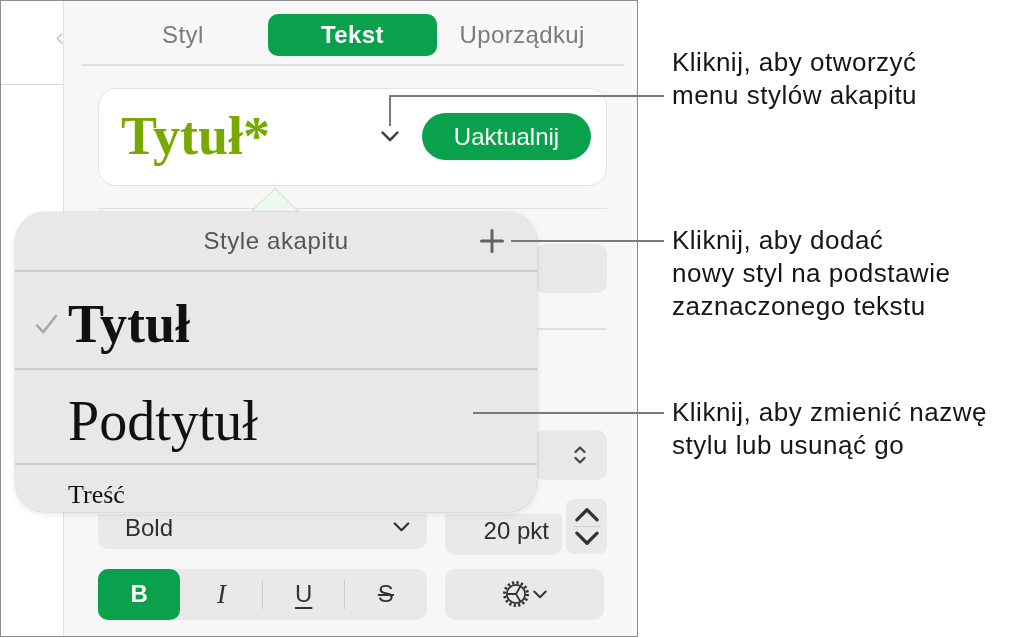 The height and width of the screenshot is (638, 1021). I want to click on triangle-icon, so click(275, 199).